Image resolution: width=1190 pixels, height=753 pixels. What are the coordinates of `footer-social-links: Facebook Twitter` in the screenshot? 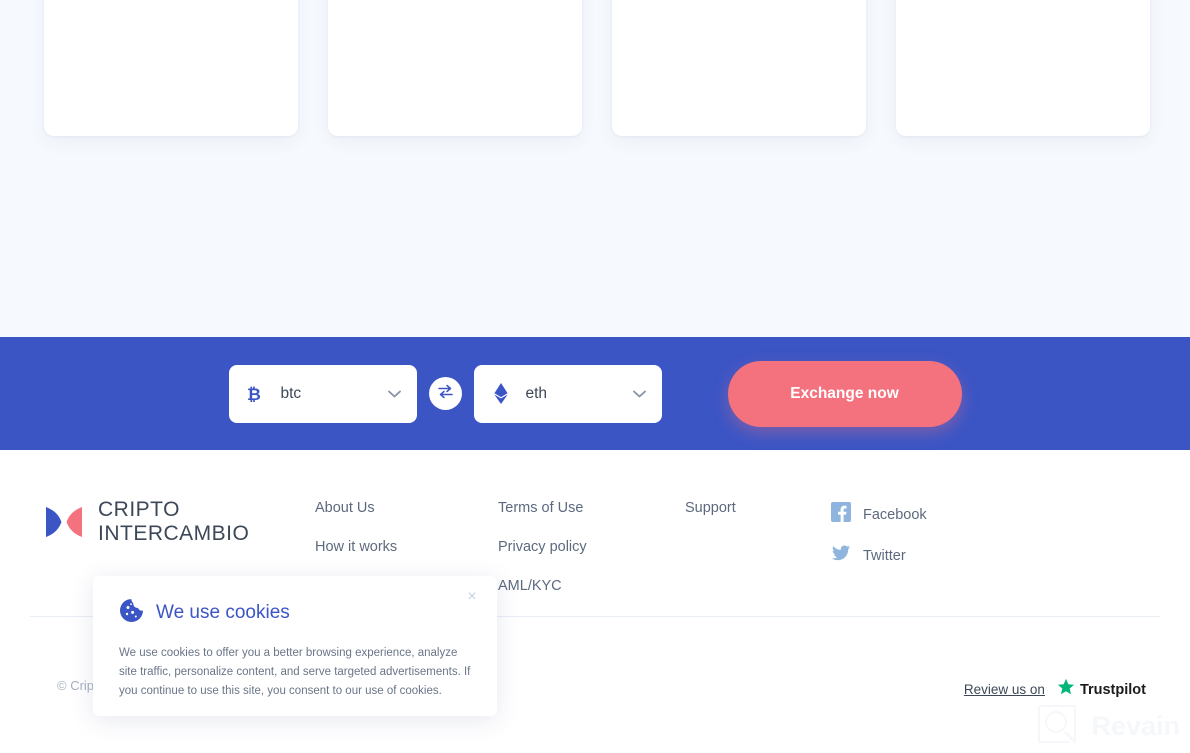 It's located at (879, 543).